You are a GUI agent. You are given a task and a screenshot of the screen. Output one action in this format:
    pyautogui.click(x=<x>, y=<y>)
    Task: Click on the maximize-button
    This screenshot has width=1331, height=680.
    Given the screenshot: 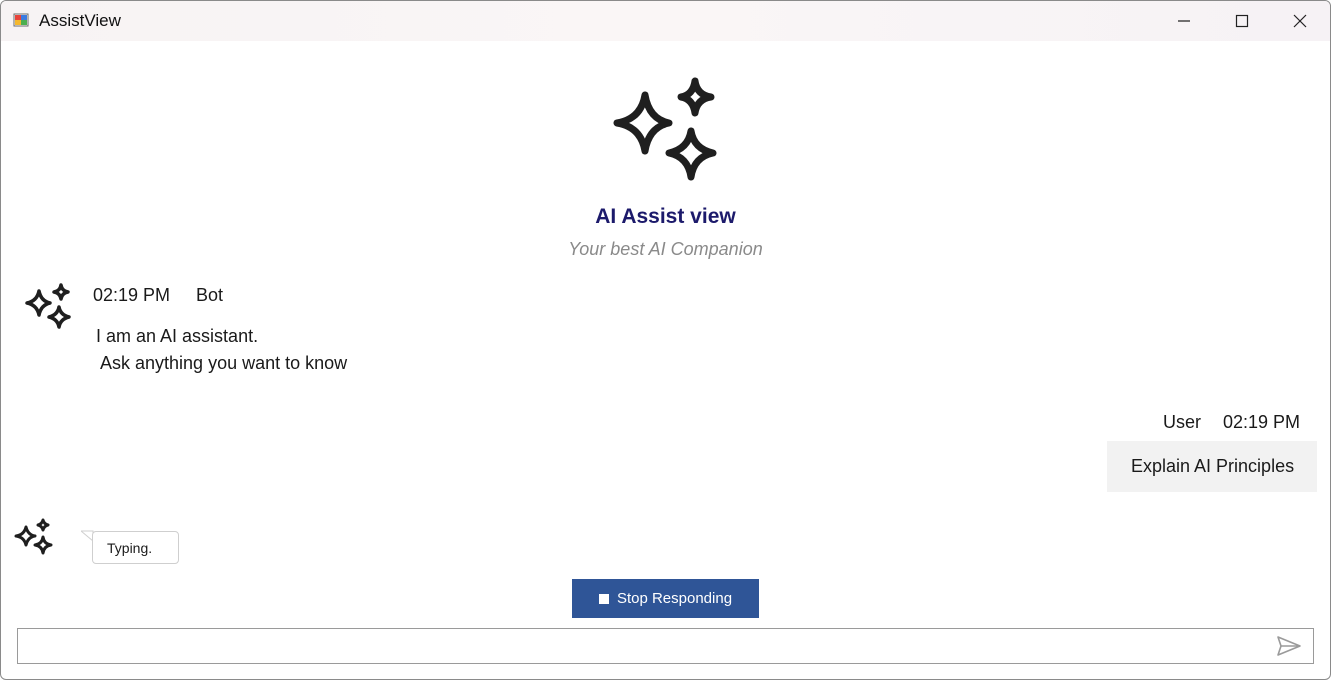 What is the action you would take?
    pyautogui.click(x=1242, y=21)
    